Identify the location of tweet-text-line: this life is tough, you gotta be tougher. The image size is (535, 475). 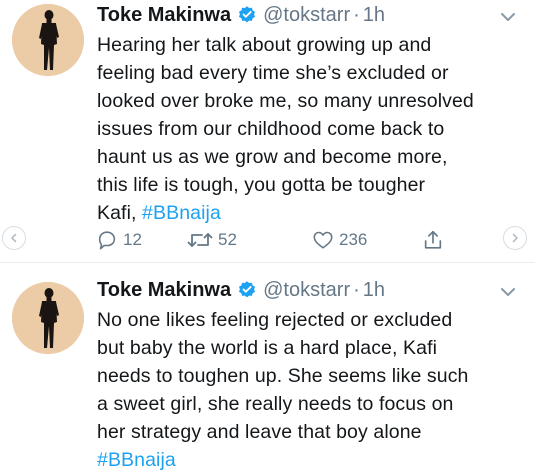
(261, 185).